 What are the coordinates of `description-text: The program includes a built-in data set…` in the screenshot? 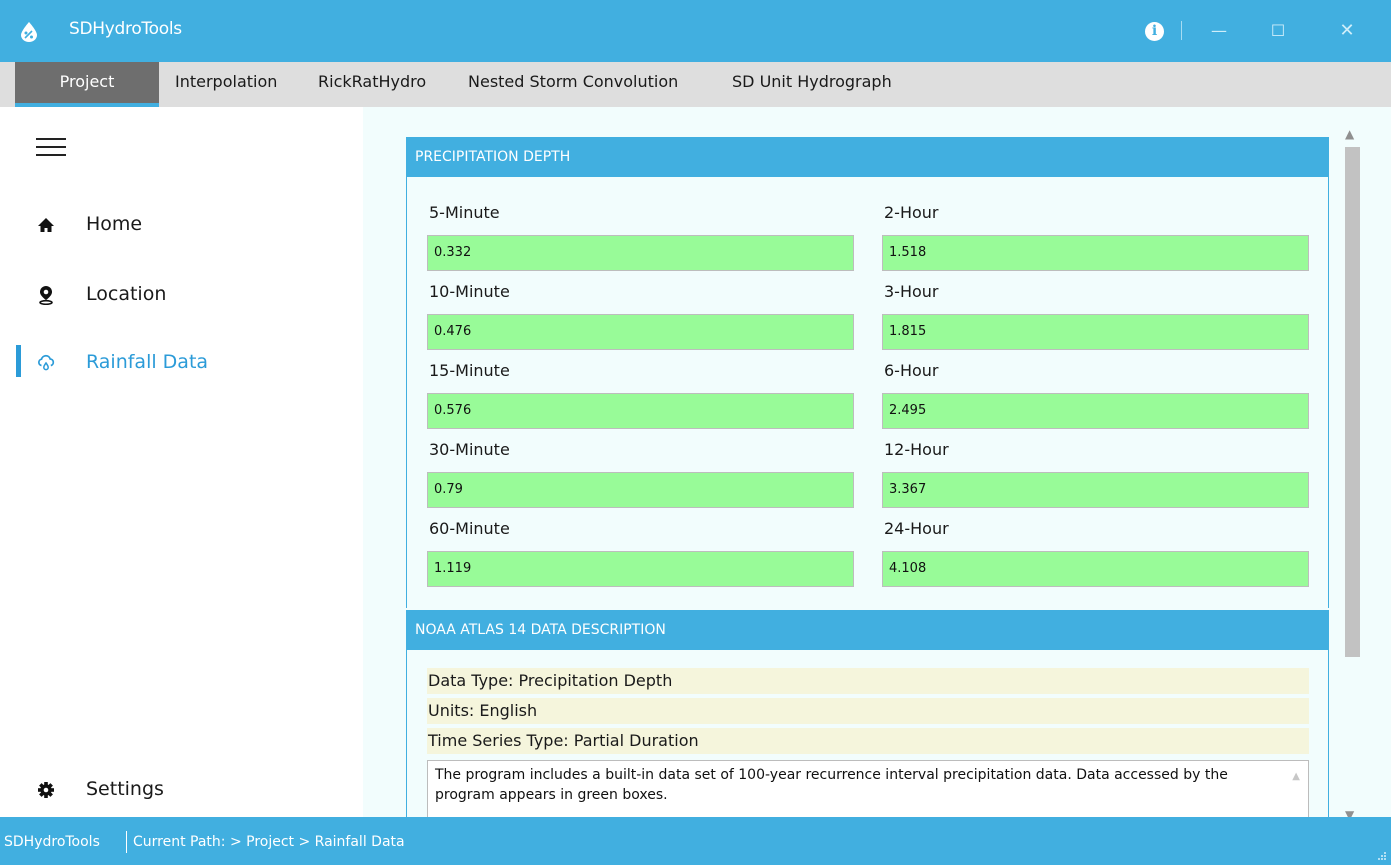 It's located at (831, 785).